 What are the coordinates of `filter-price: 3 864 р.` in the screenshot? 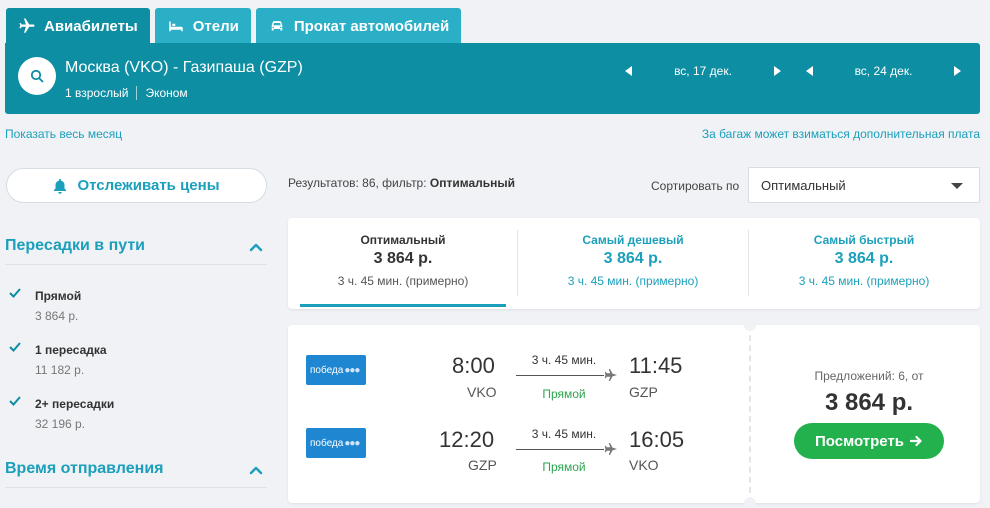 It's located at (57, 316).